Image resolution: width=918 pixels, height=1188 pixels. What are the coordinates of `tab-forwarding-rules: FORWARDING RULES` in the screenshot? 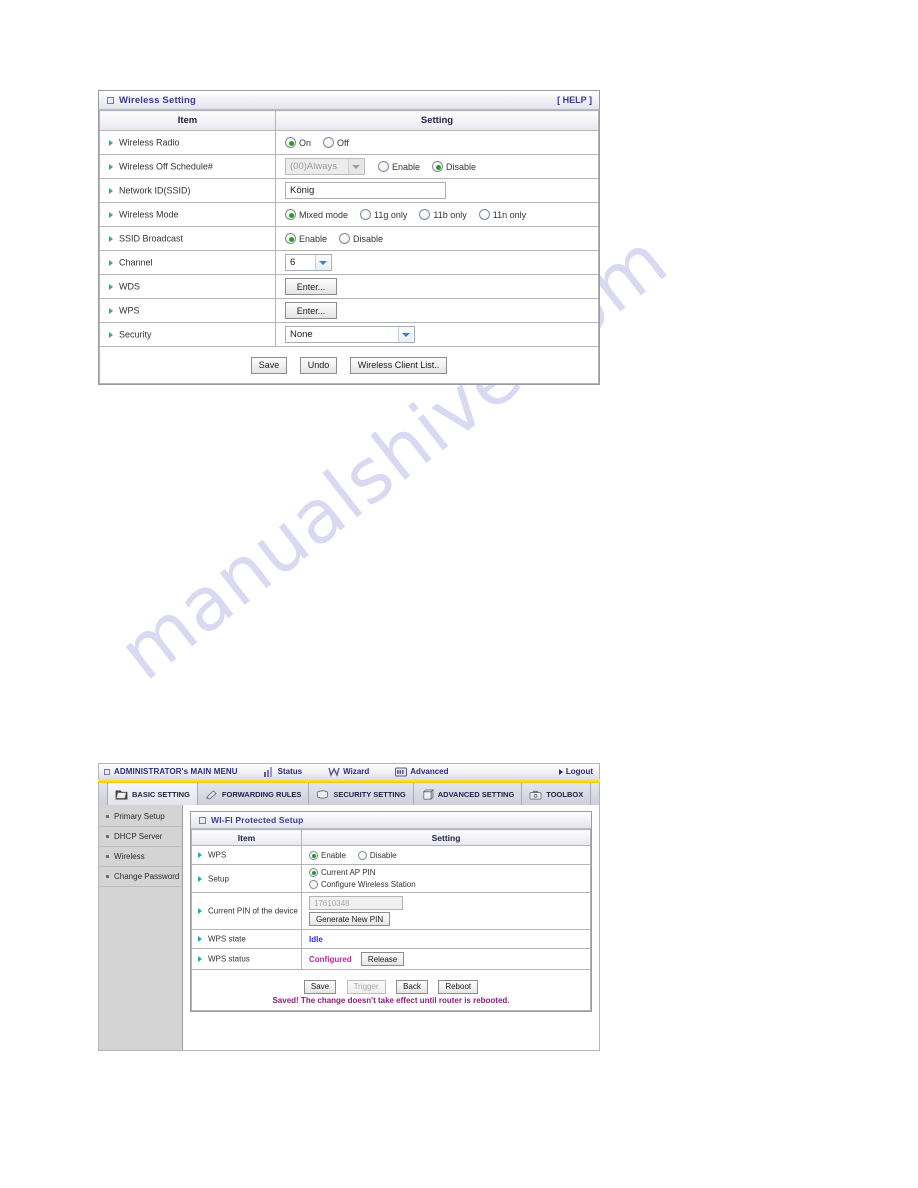 It's located at (254, 794).